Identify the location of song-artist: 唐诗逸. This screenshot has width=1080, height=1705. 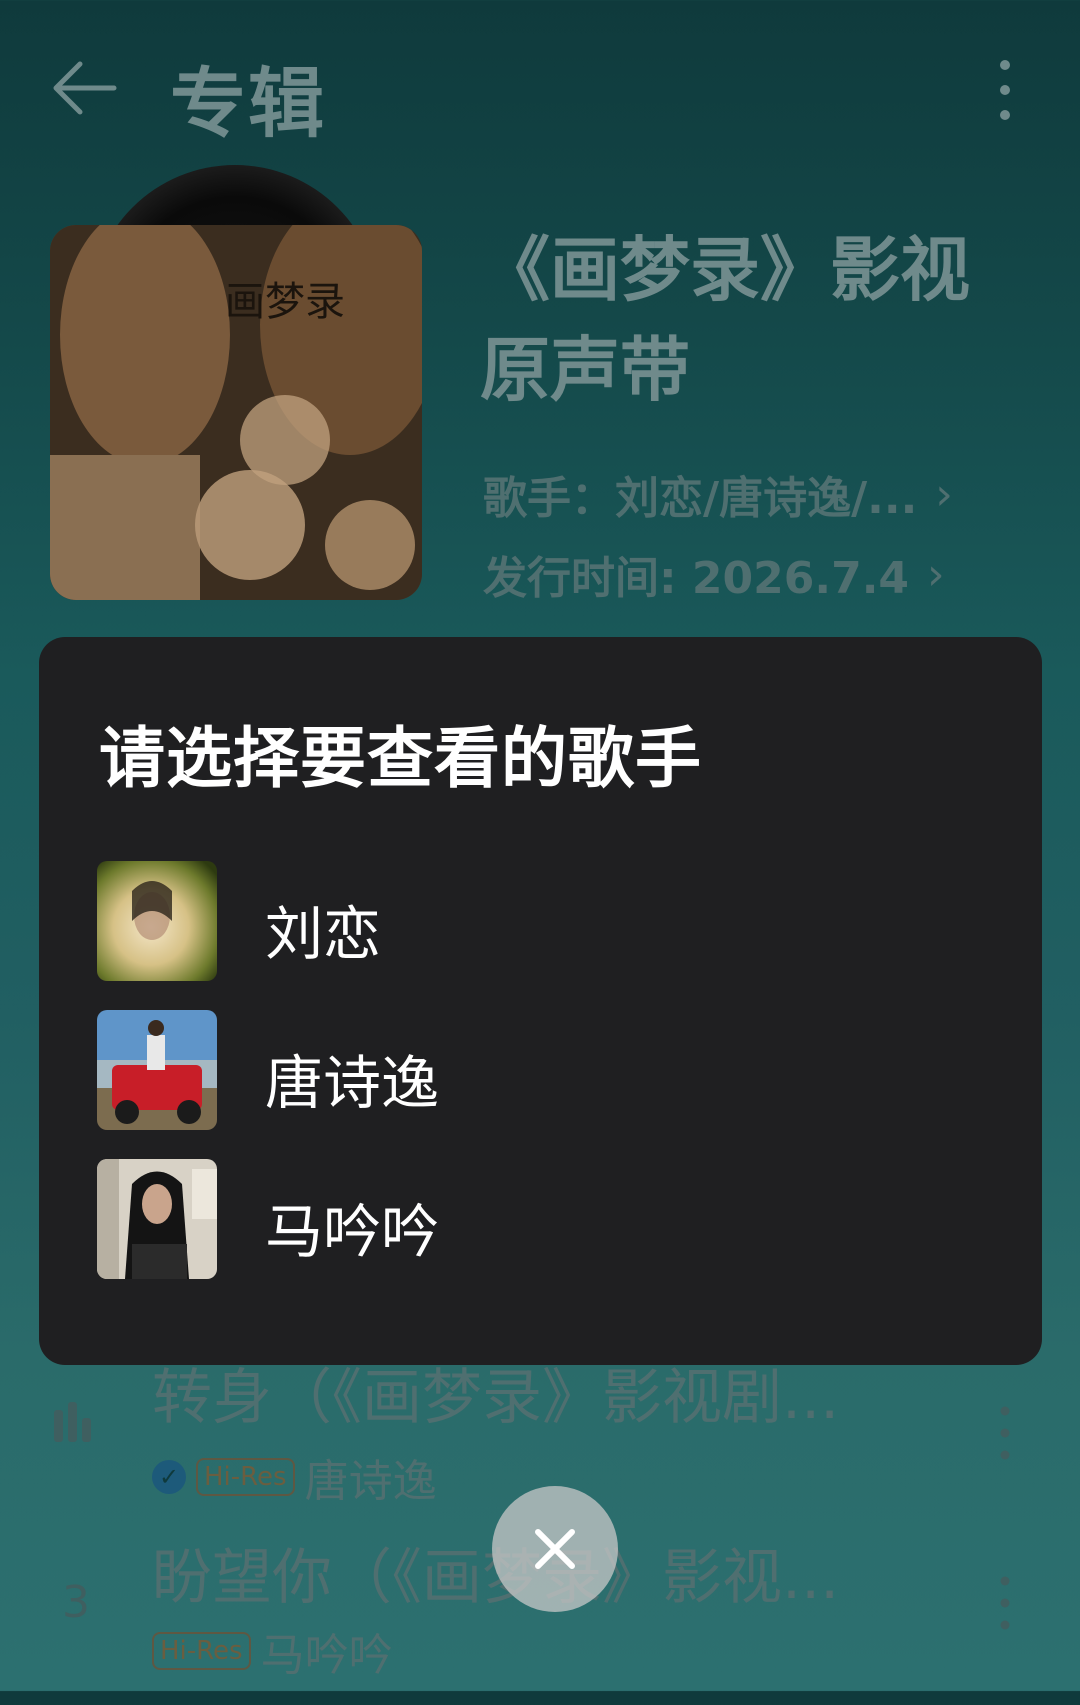
(370, 1481).